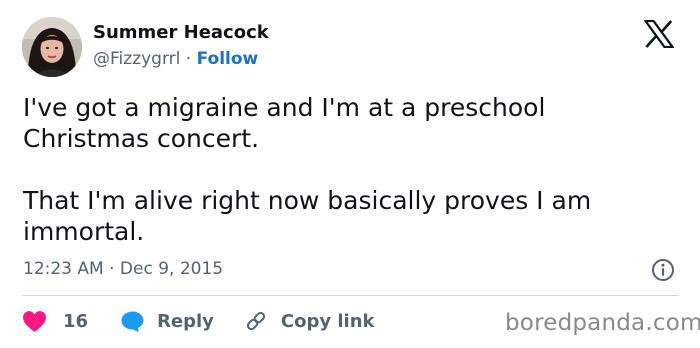 Image resolution: width=700 pixels, height=348 pixels. Describe the element at coordinates (663, 270) in the screenshot. I see `info-icon` at that location.